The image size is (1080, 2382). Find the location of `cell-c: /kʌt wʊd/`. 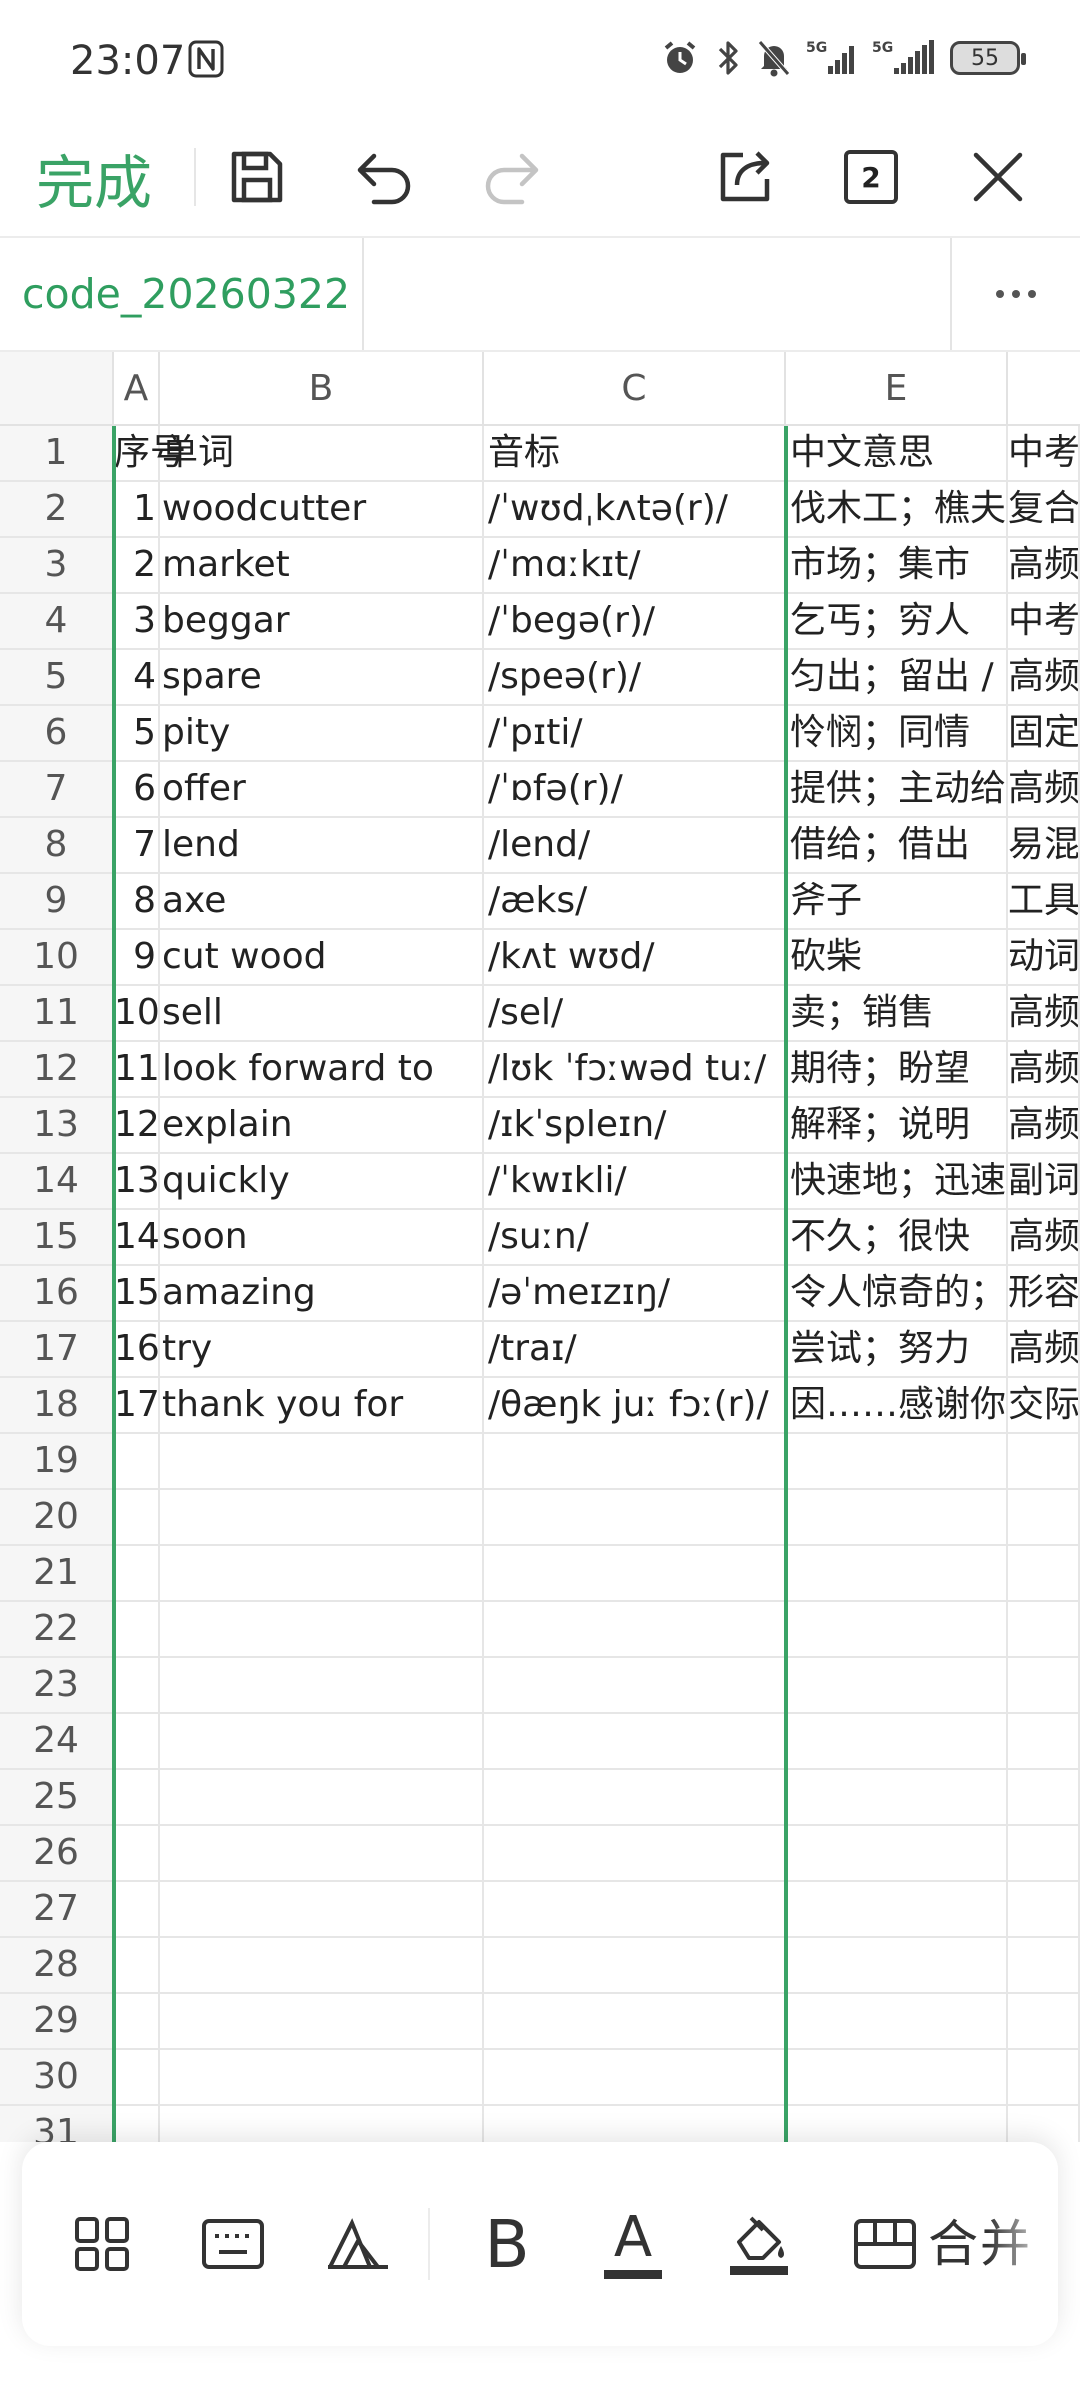

cell-c: /kʌt wʊd/ is located at coordinates (635, 958).